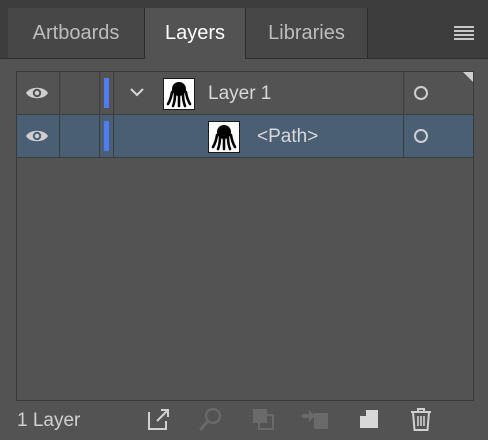 This screenshot has width=488, height=440. What do you see at coordinates (287, 137) in the screenshot?
I see `layer-name: <Path>` at bounding box center [287, 137].